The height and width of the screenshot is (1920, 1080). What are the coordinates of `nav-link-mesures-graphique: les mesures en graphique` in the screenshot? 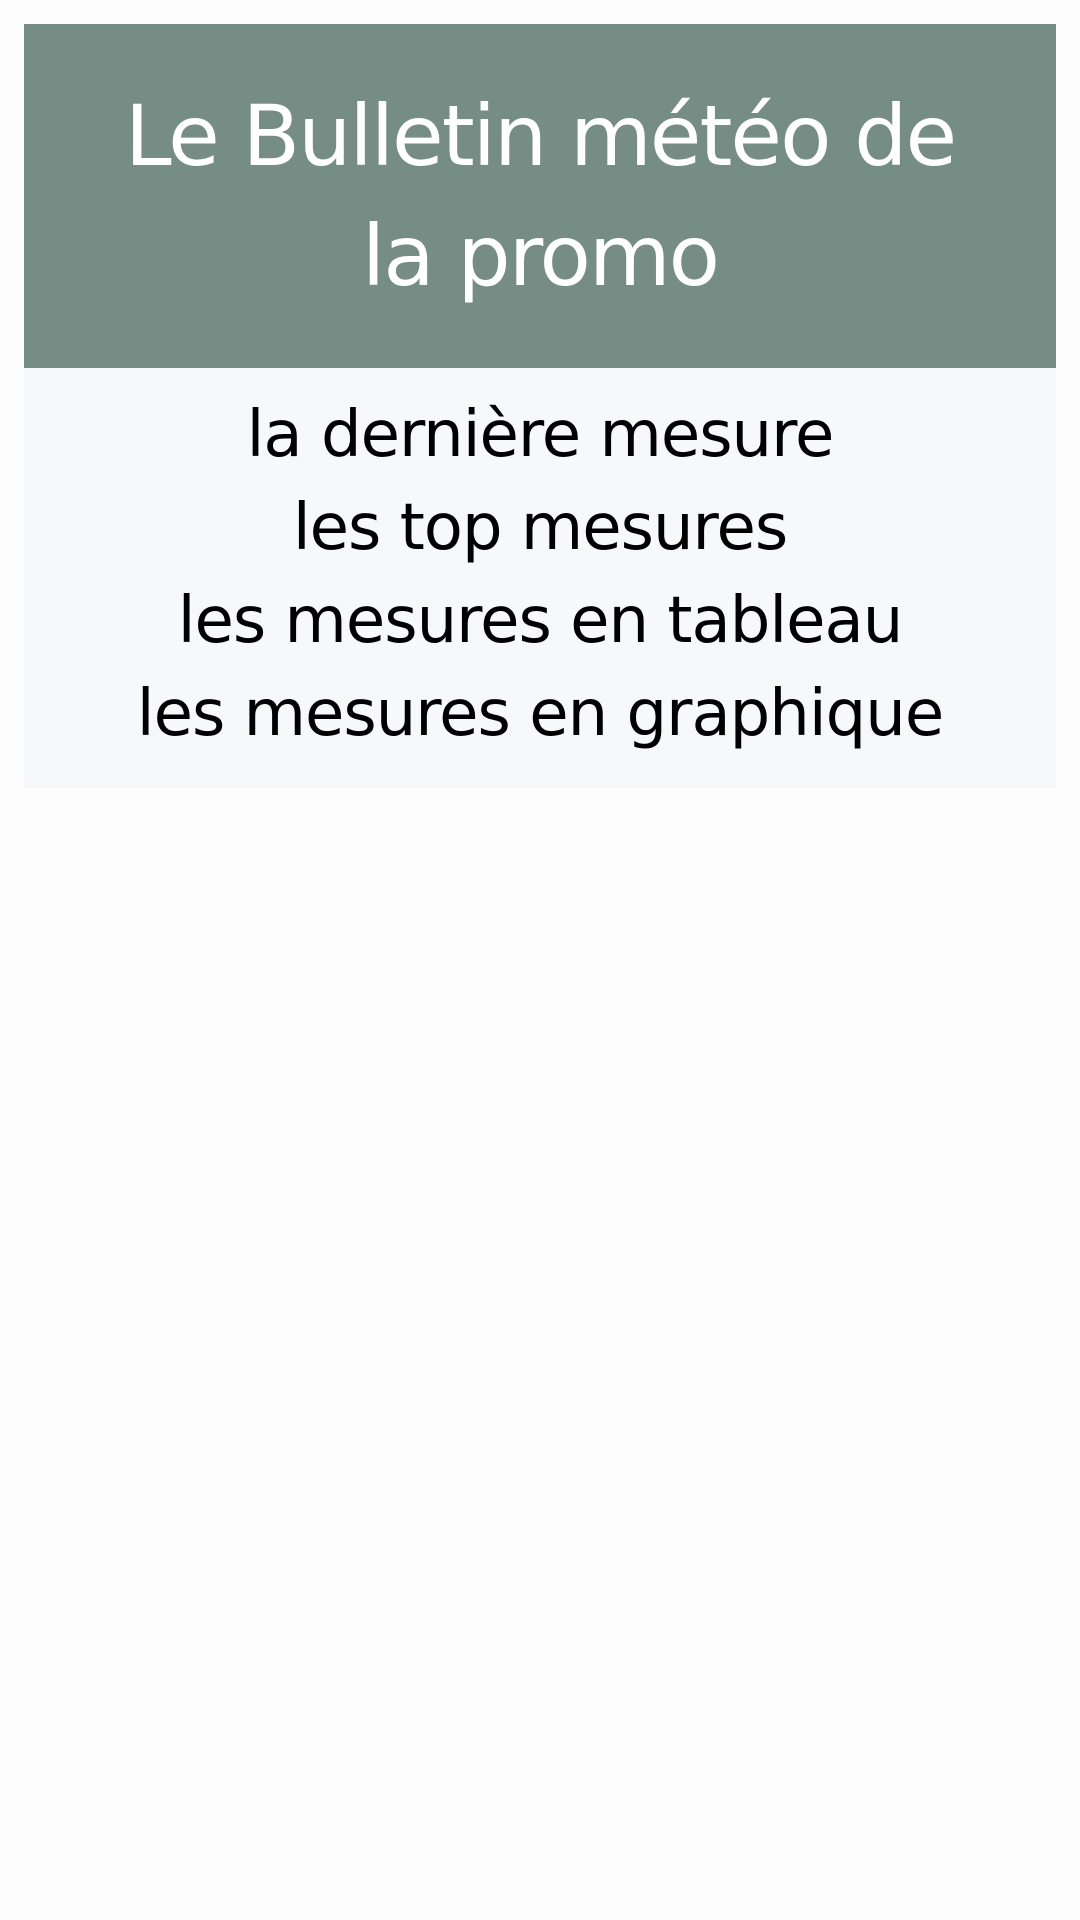 It's located at (540, 714).